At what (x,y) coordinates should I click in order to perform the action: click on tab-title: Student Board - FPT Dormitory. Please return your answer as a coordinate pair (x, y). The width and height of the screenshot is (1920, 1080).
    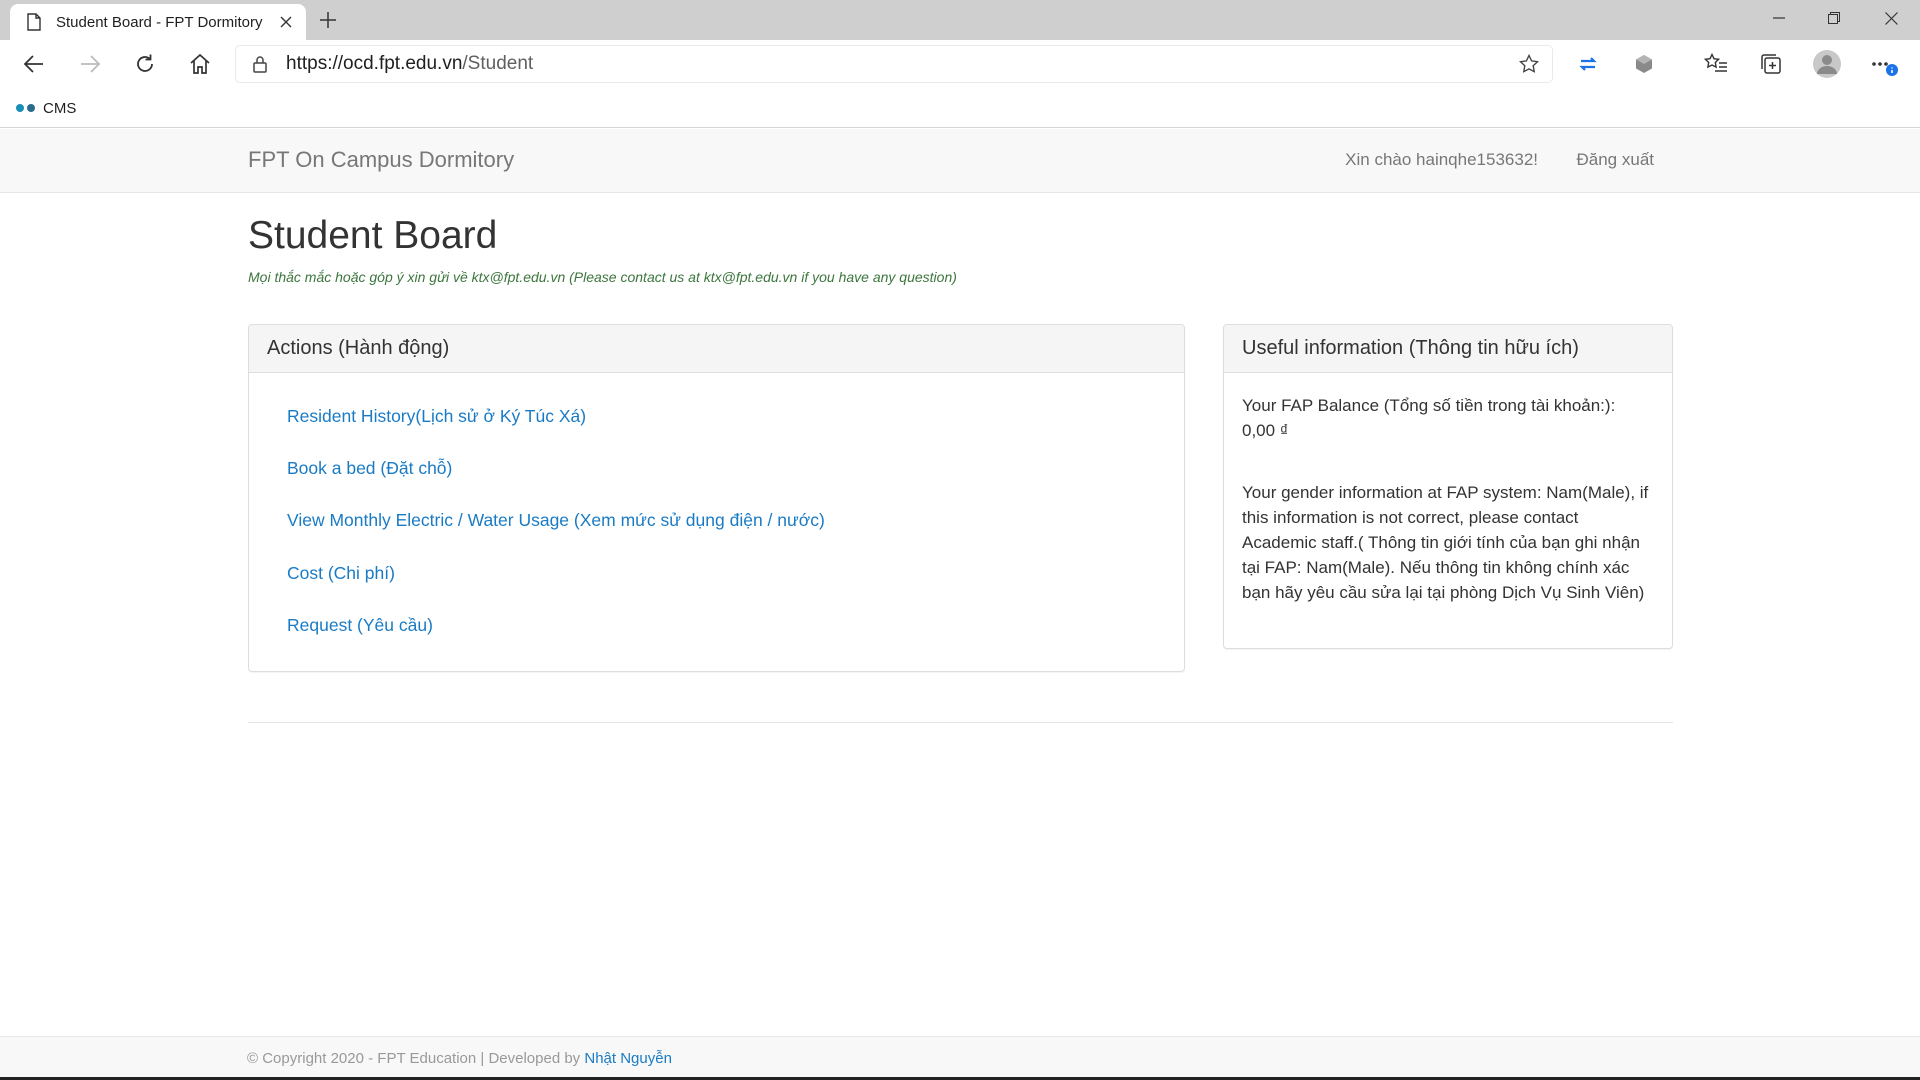
    Looking at the image, I should click on (159, 22).